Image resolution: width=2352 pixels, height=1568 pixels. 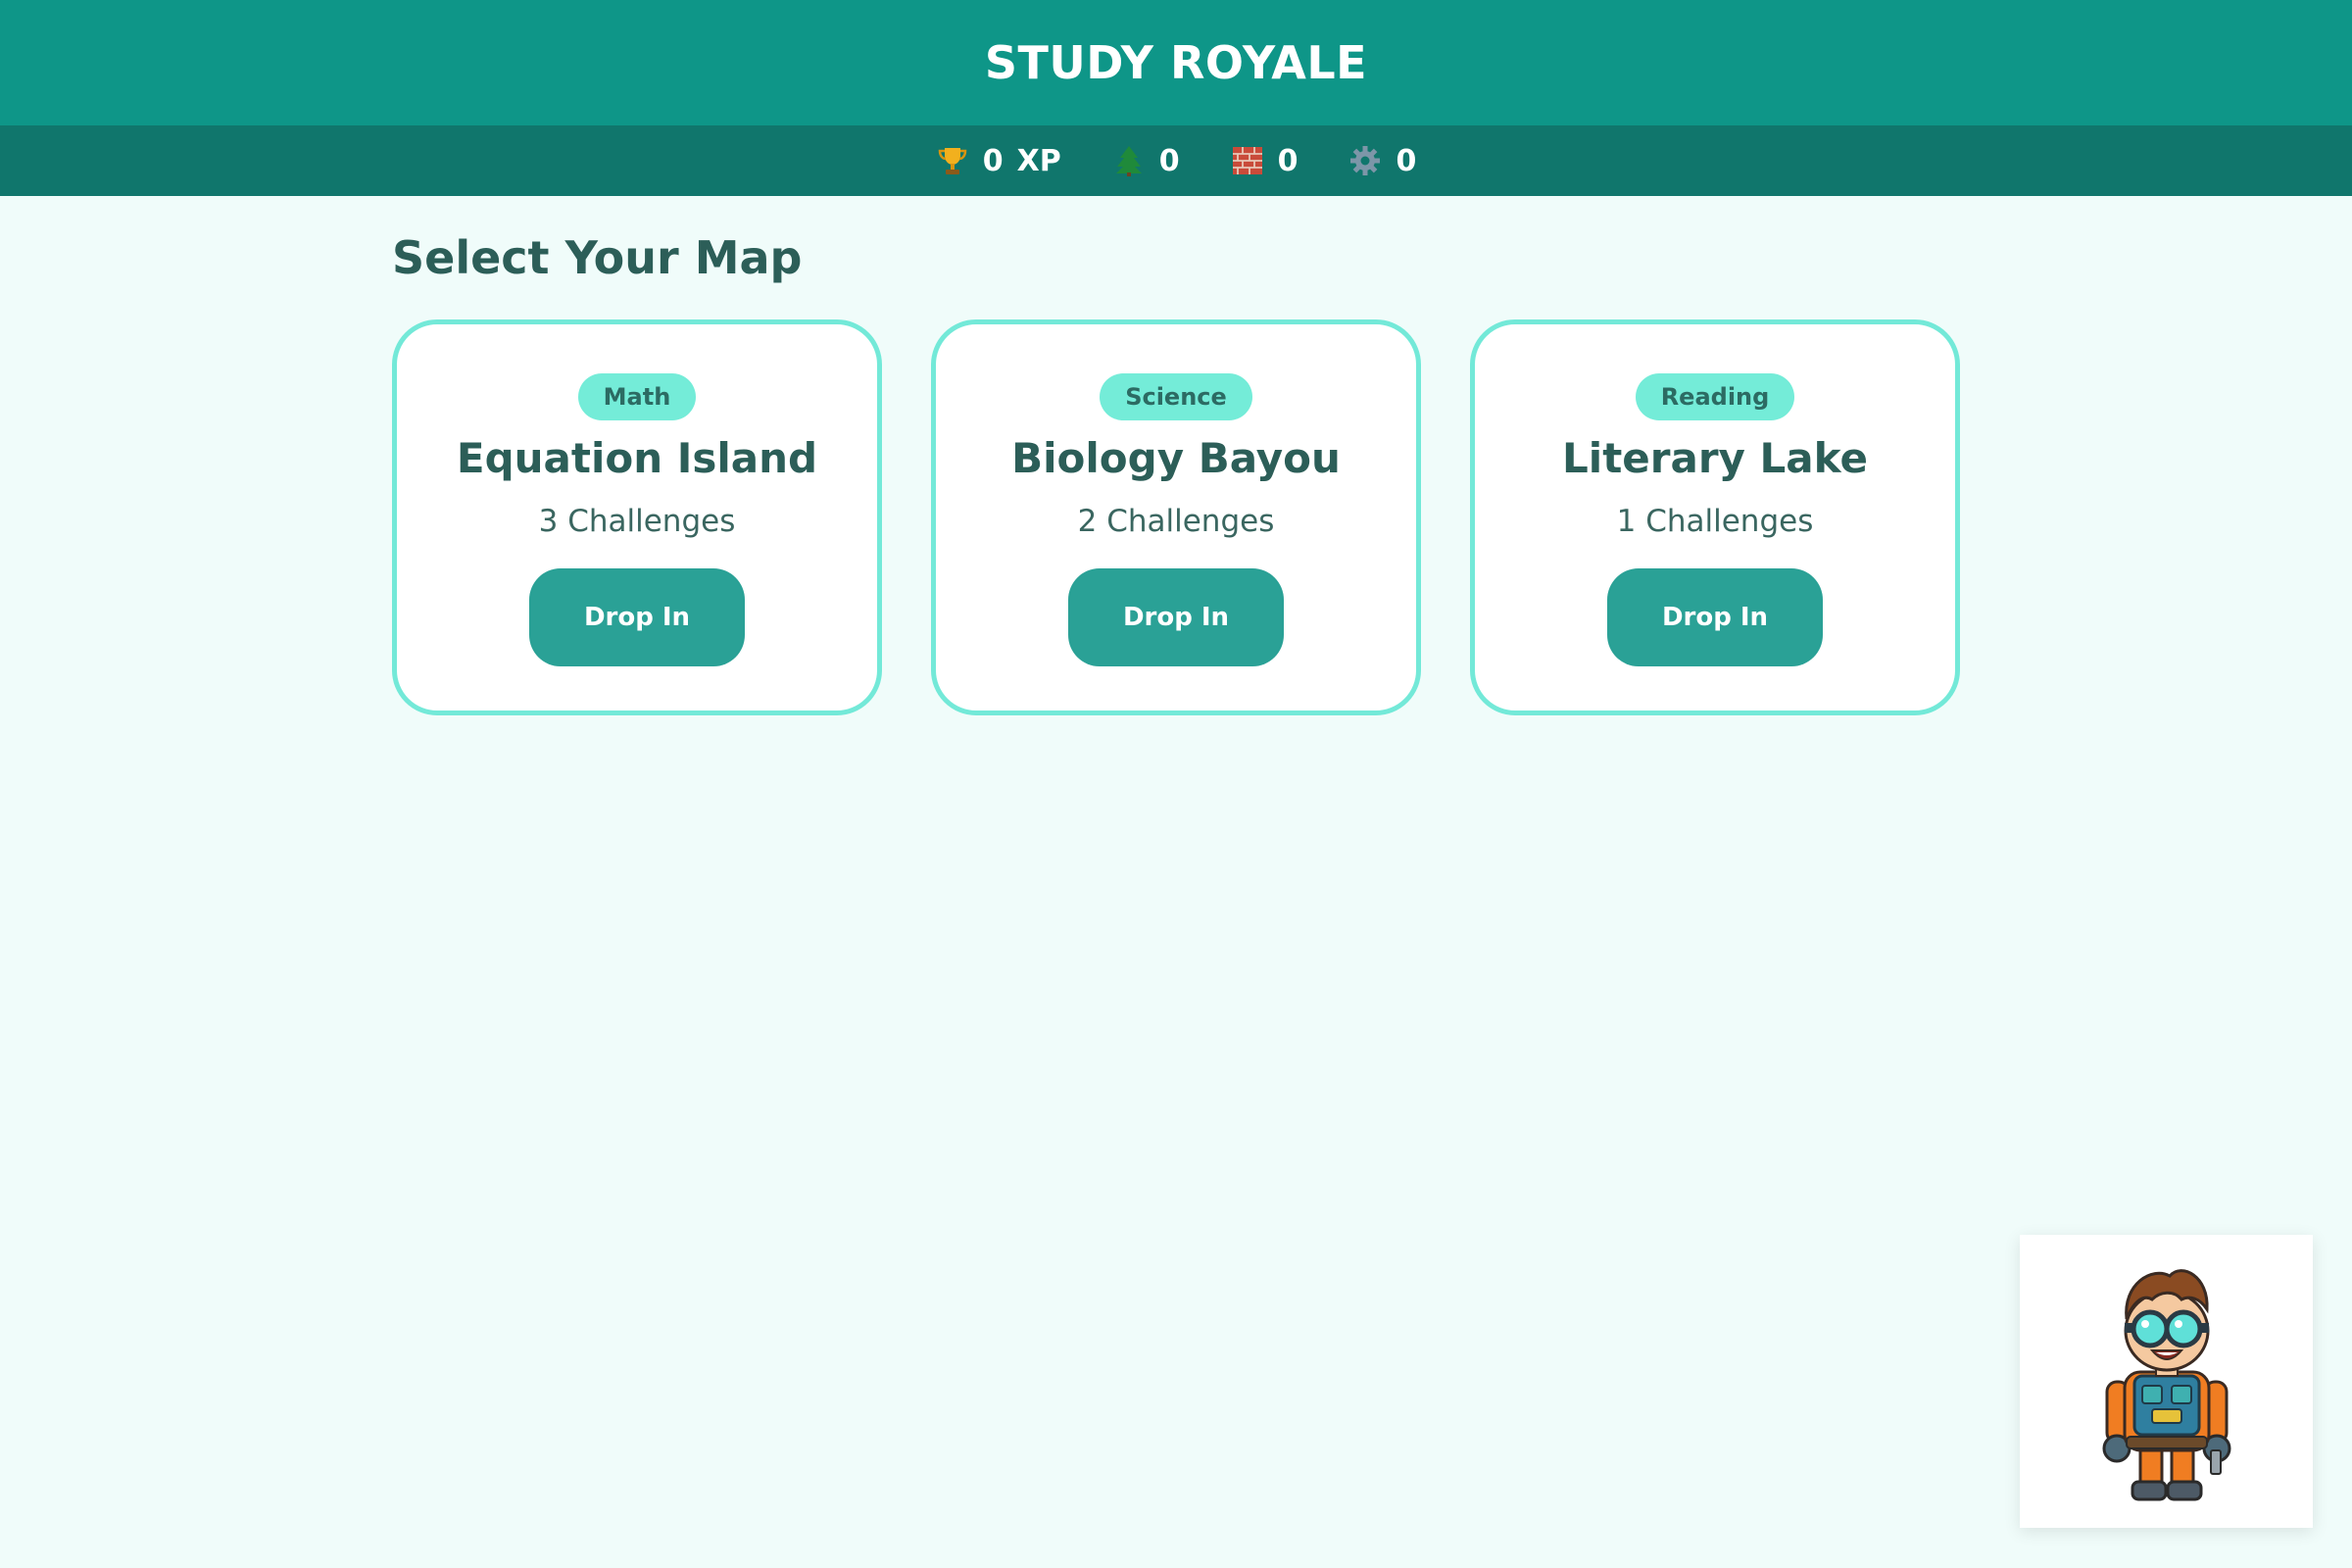 I want to click on brick-value: 0, so click(x=1287, y=160).